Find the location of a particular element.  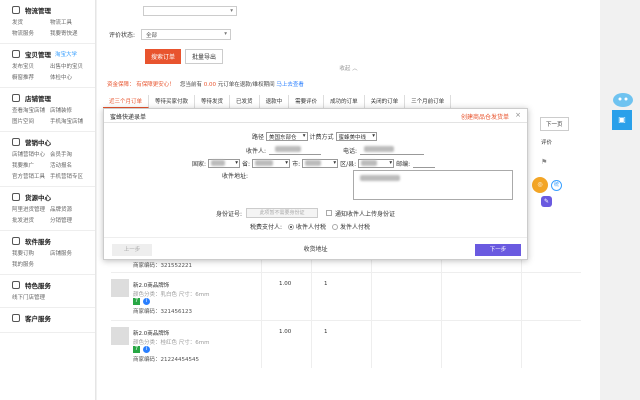

next-page-button: 下一页 is located at coordinates (554, 124).